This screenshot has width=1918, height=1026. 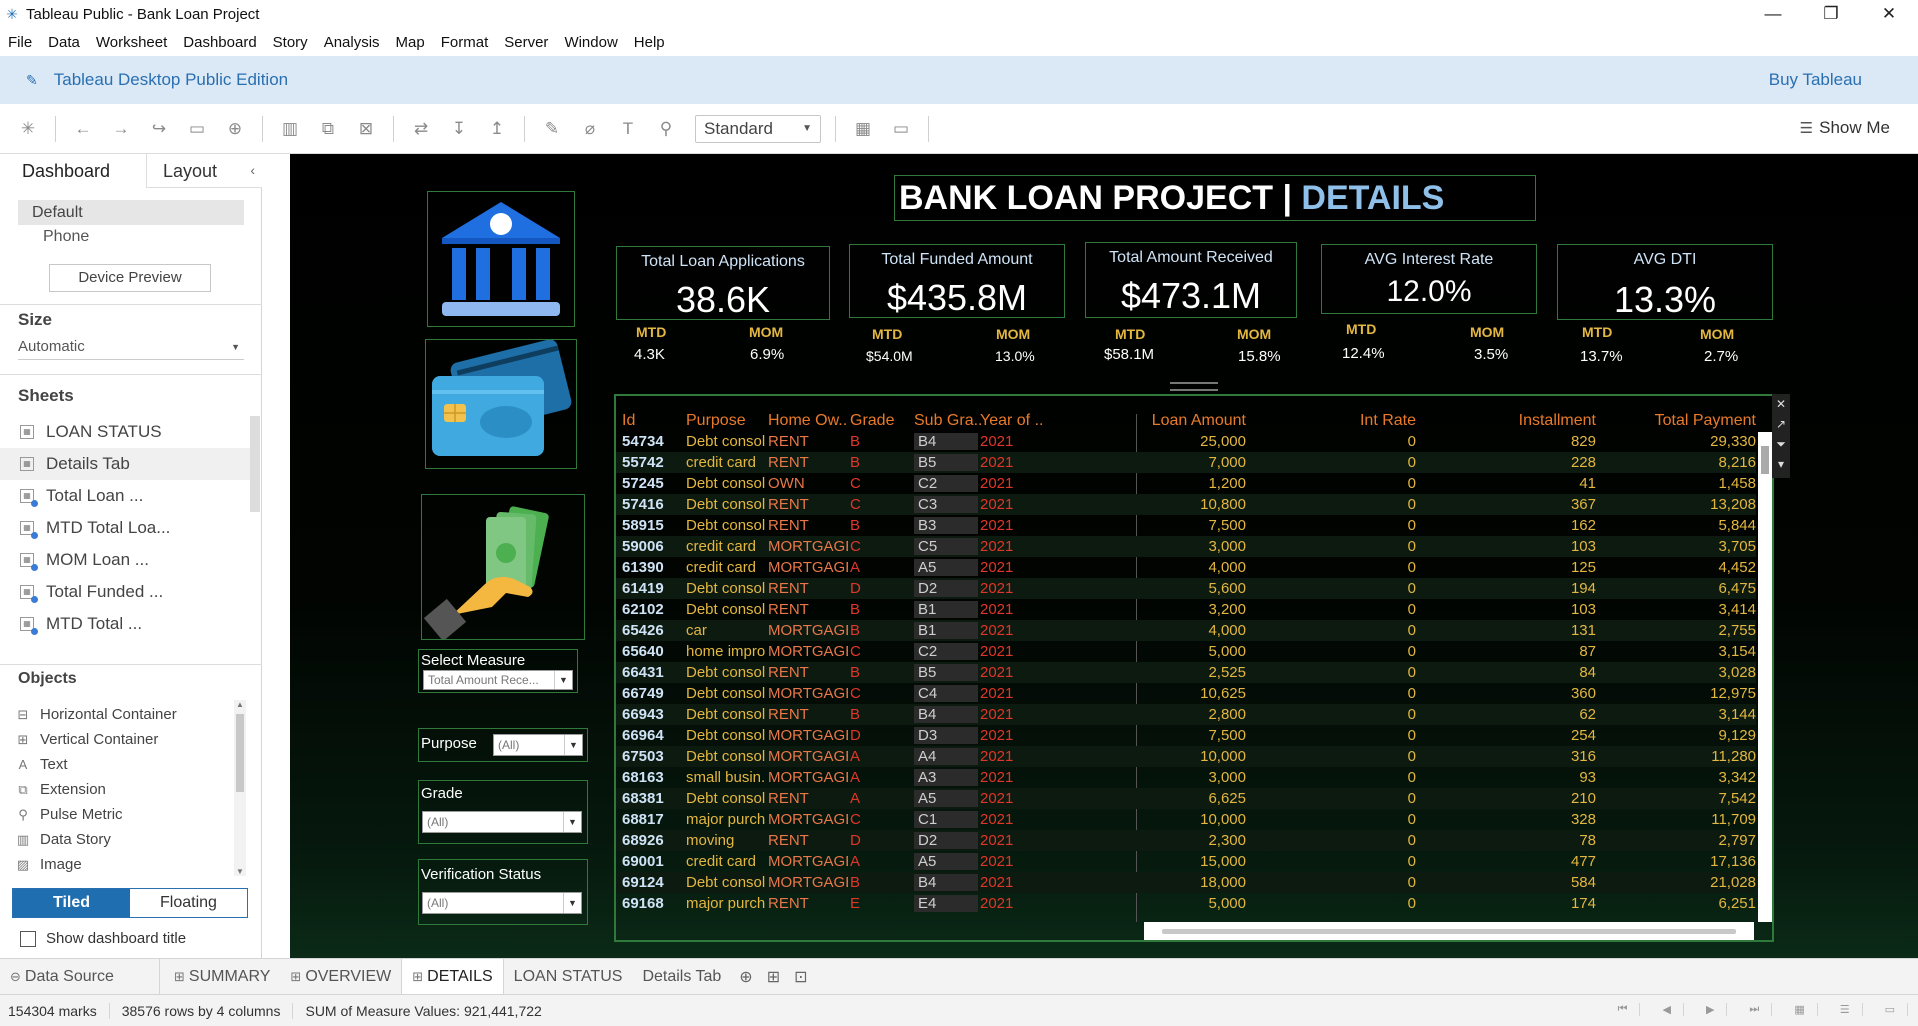 I want to click on sheet-item: ▦ LOAN STATUS, so click(x=125, y=432).